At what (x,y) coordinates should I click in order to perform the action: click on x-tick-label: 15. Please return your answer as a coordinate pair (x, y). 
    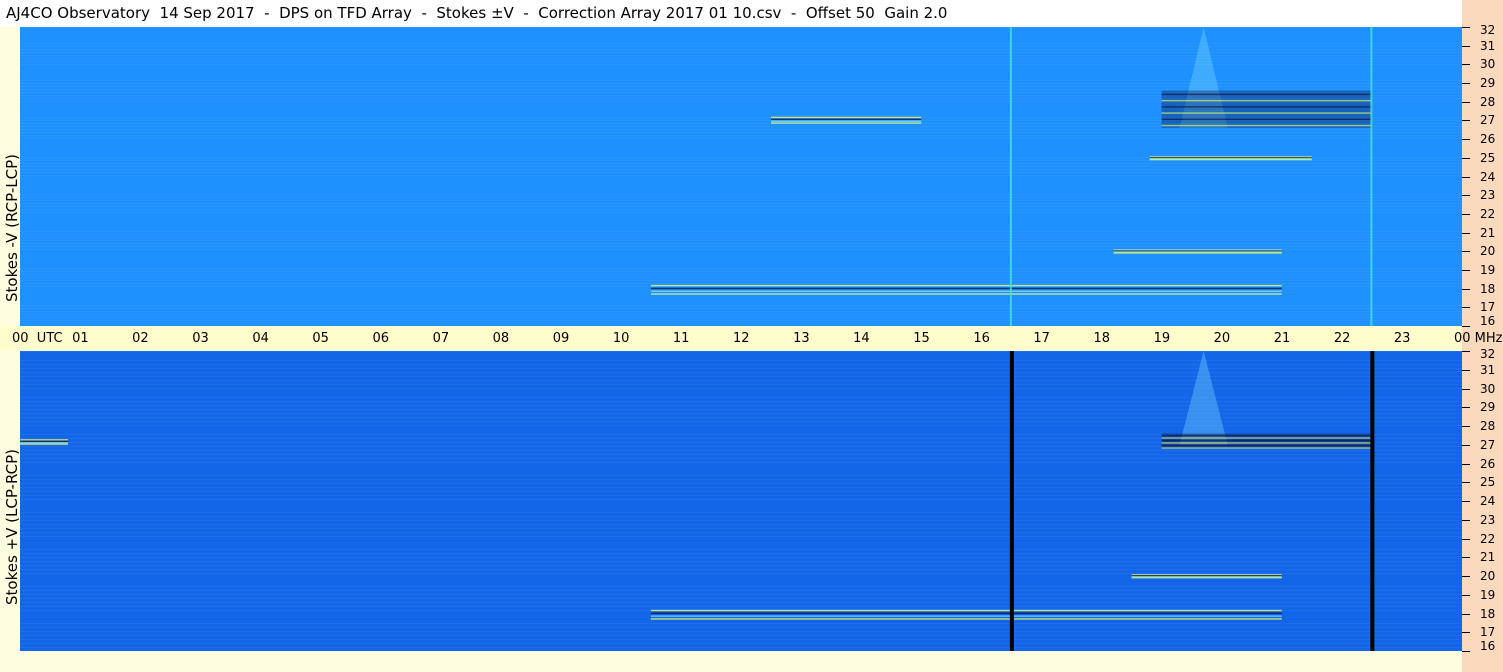
    Looking at the image, I should click on (921, 338).